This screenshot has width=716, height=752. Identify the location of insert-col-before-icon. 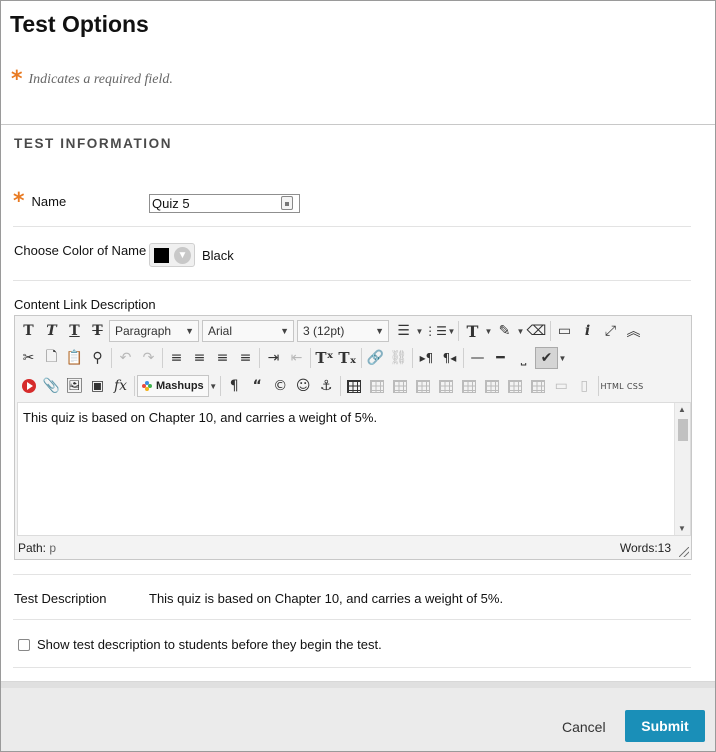
(492, 386).